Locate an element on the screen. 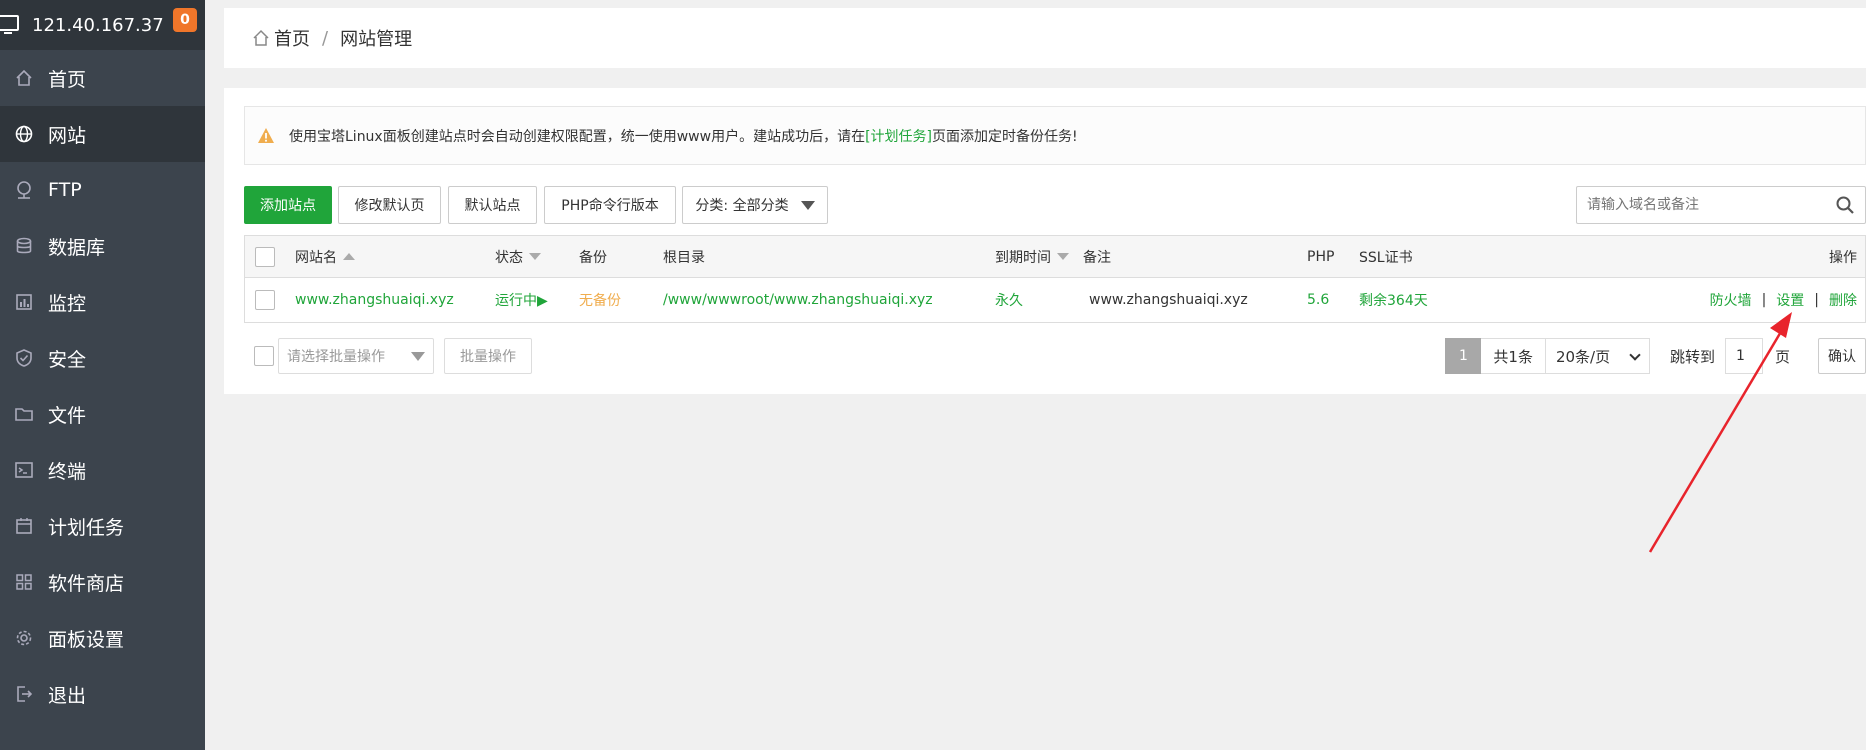  current-page: 1 is located at coordinates (1463, 356).